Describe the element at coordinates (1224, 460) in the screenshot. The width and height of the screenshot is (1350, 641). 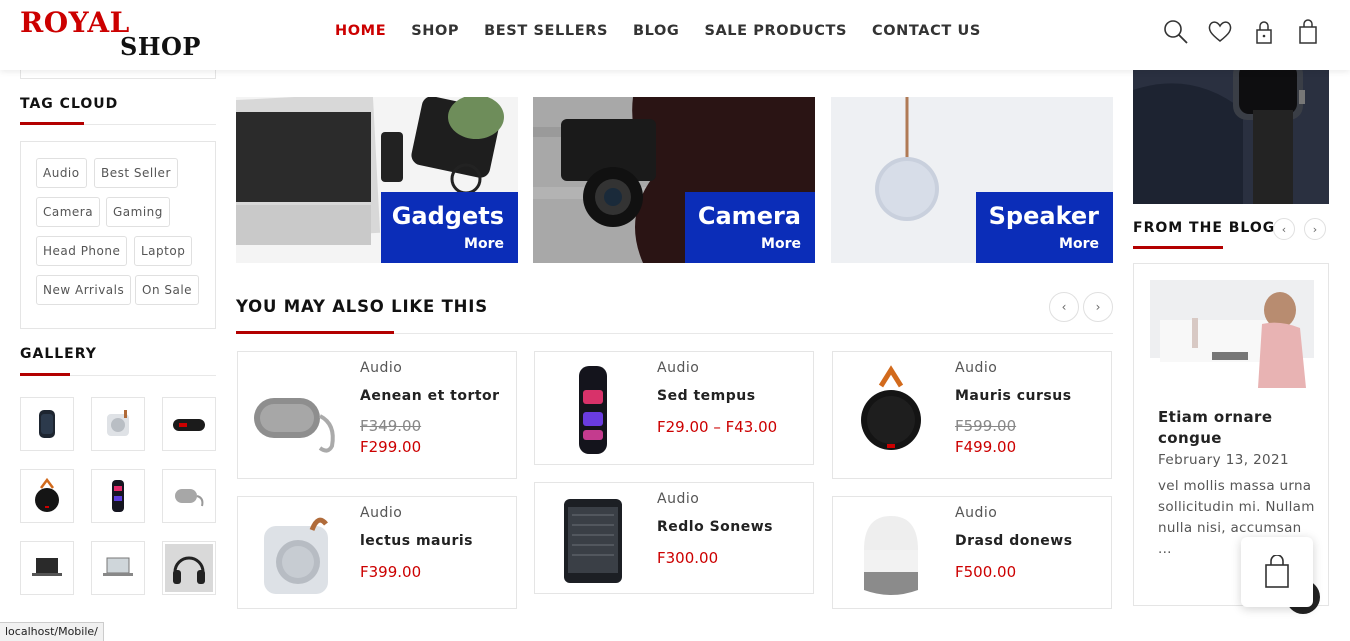
I see `blog-post-date: February 13, 2021` at that location.